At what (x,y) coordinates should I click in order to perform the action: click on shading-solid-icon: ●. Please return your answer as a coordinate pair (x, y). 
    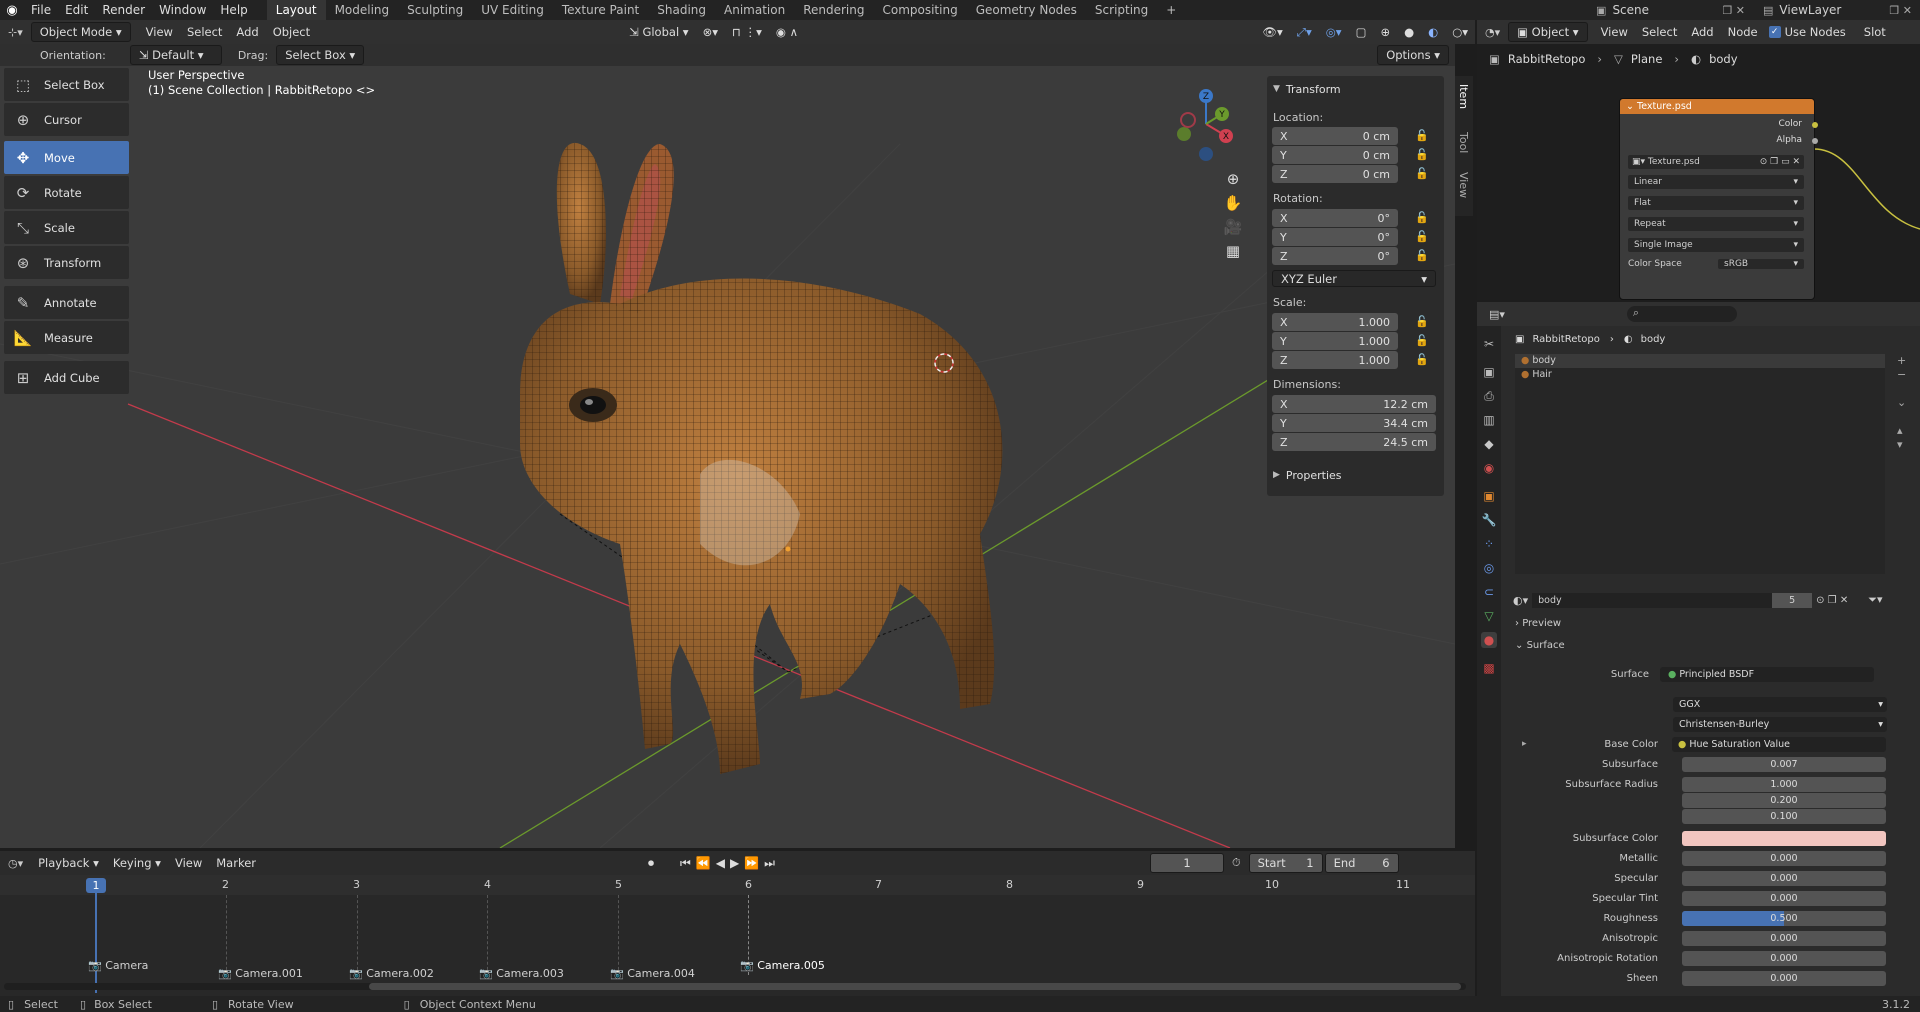
    Looking at the image, I should click on (1409, 32).